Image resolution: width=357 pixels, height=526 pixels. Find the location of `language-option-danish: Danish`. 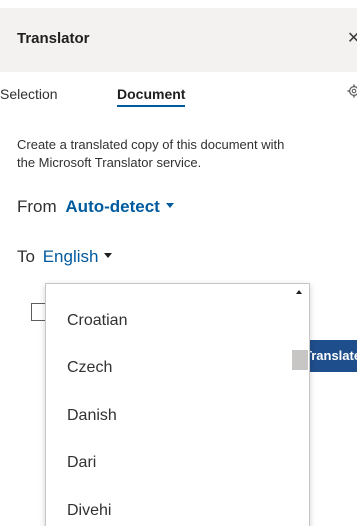

language-option-danish: Danish is located at coordinates (92, 416).